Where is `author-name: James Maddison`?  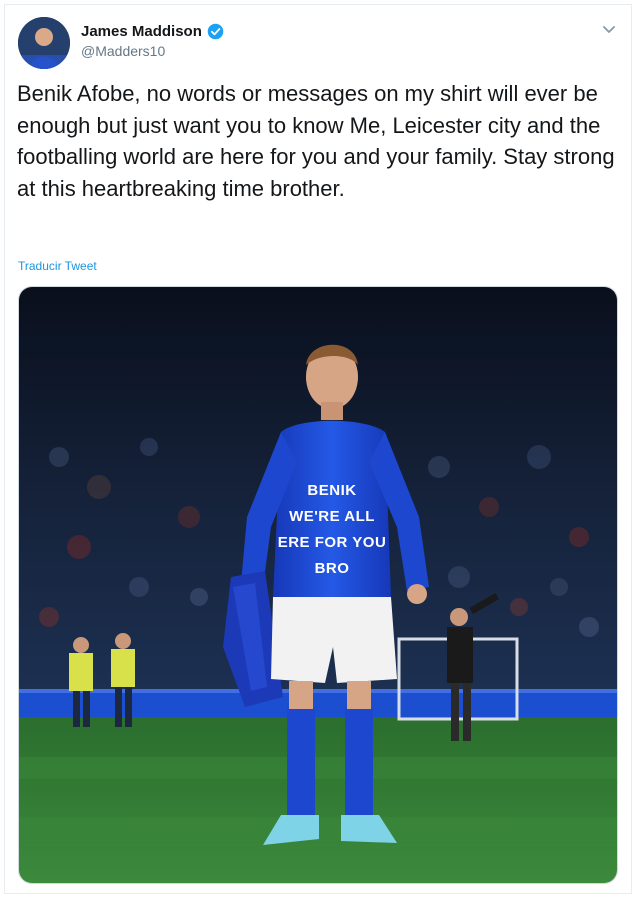
author-name: James Maddison is located at coordinates (141, 31).